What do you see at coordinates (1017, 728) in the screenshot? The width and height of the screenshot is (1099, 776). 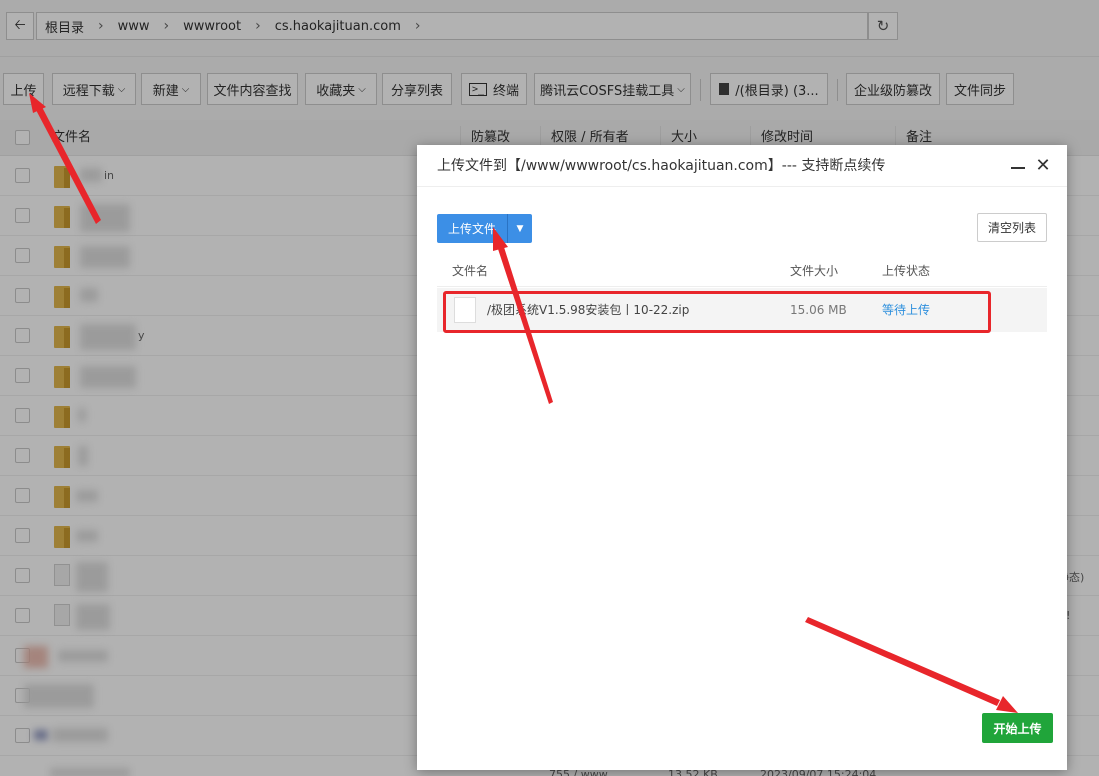 I see `start-upload-button: 开始上传` at bounding box center [1017, 728].